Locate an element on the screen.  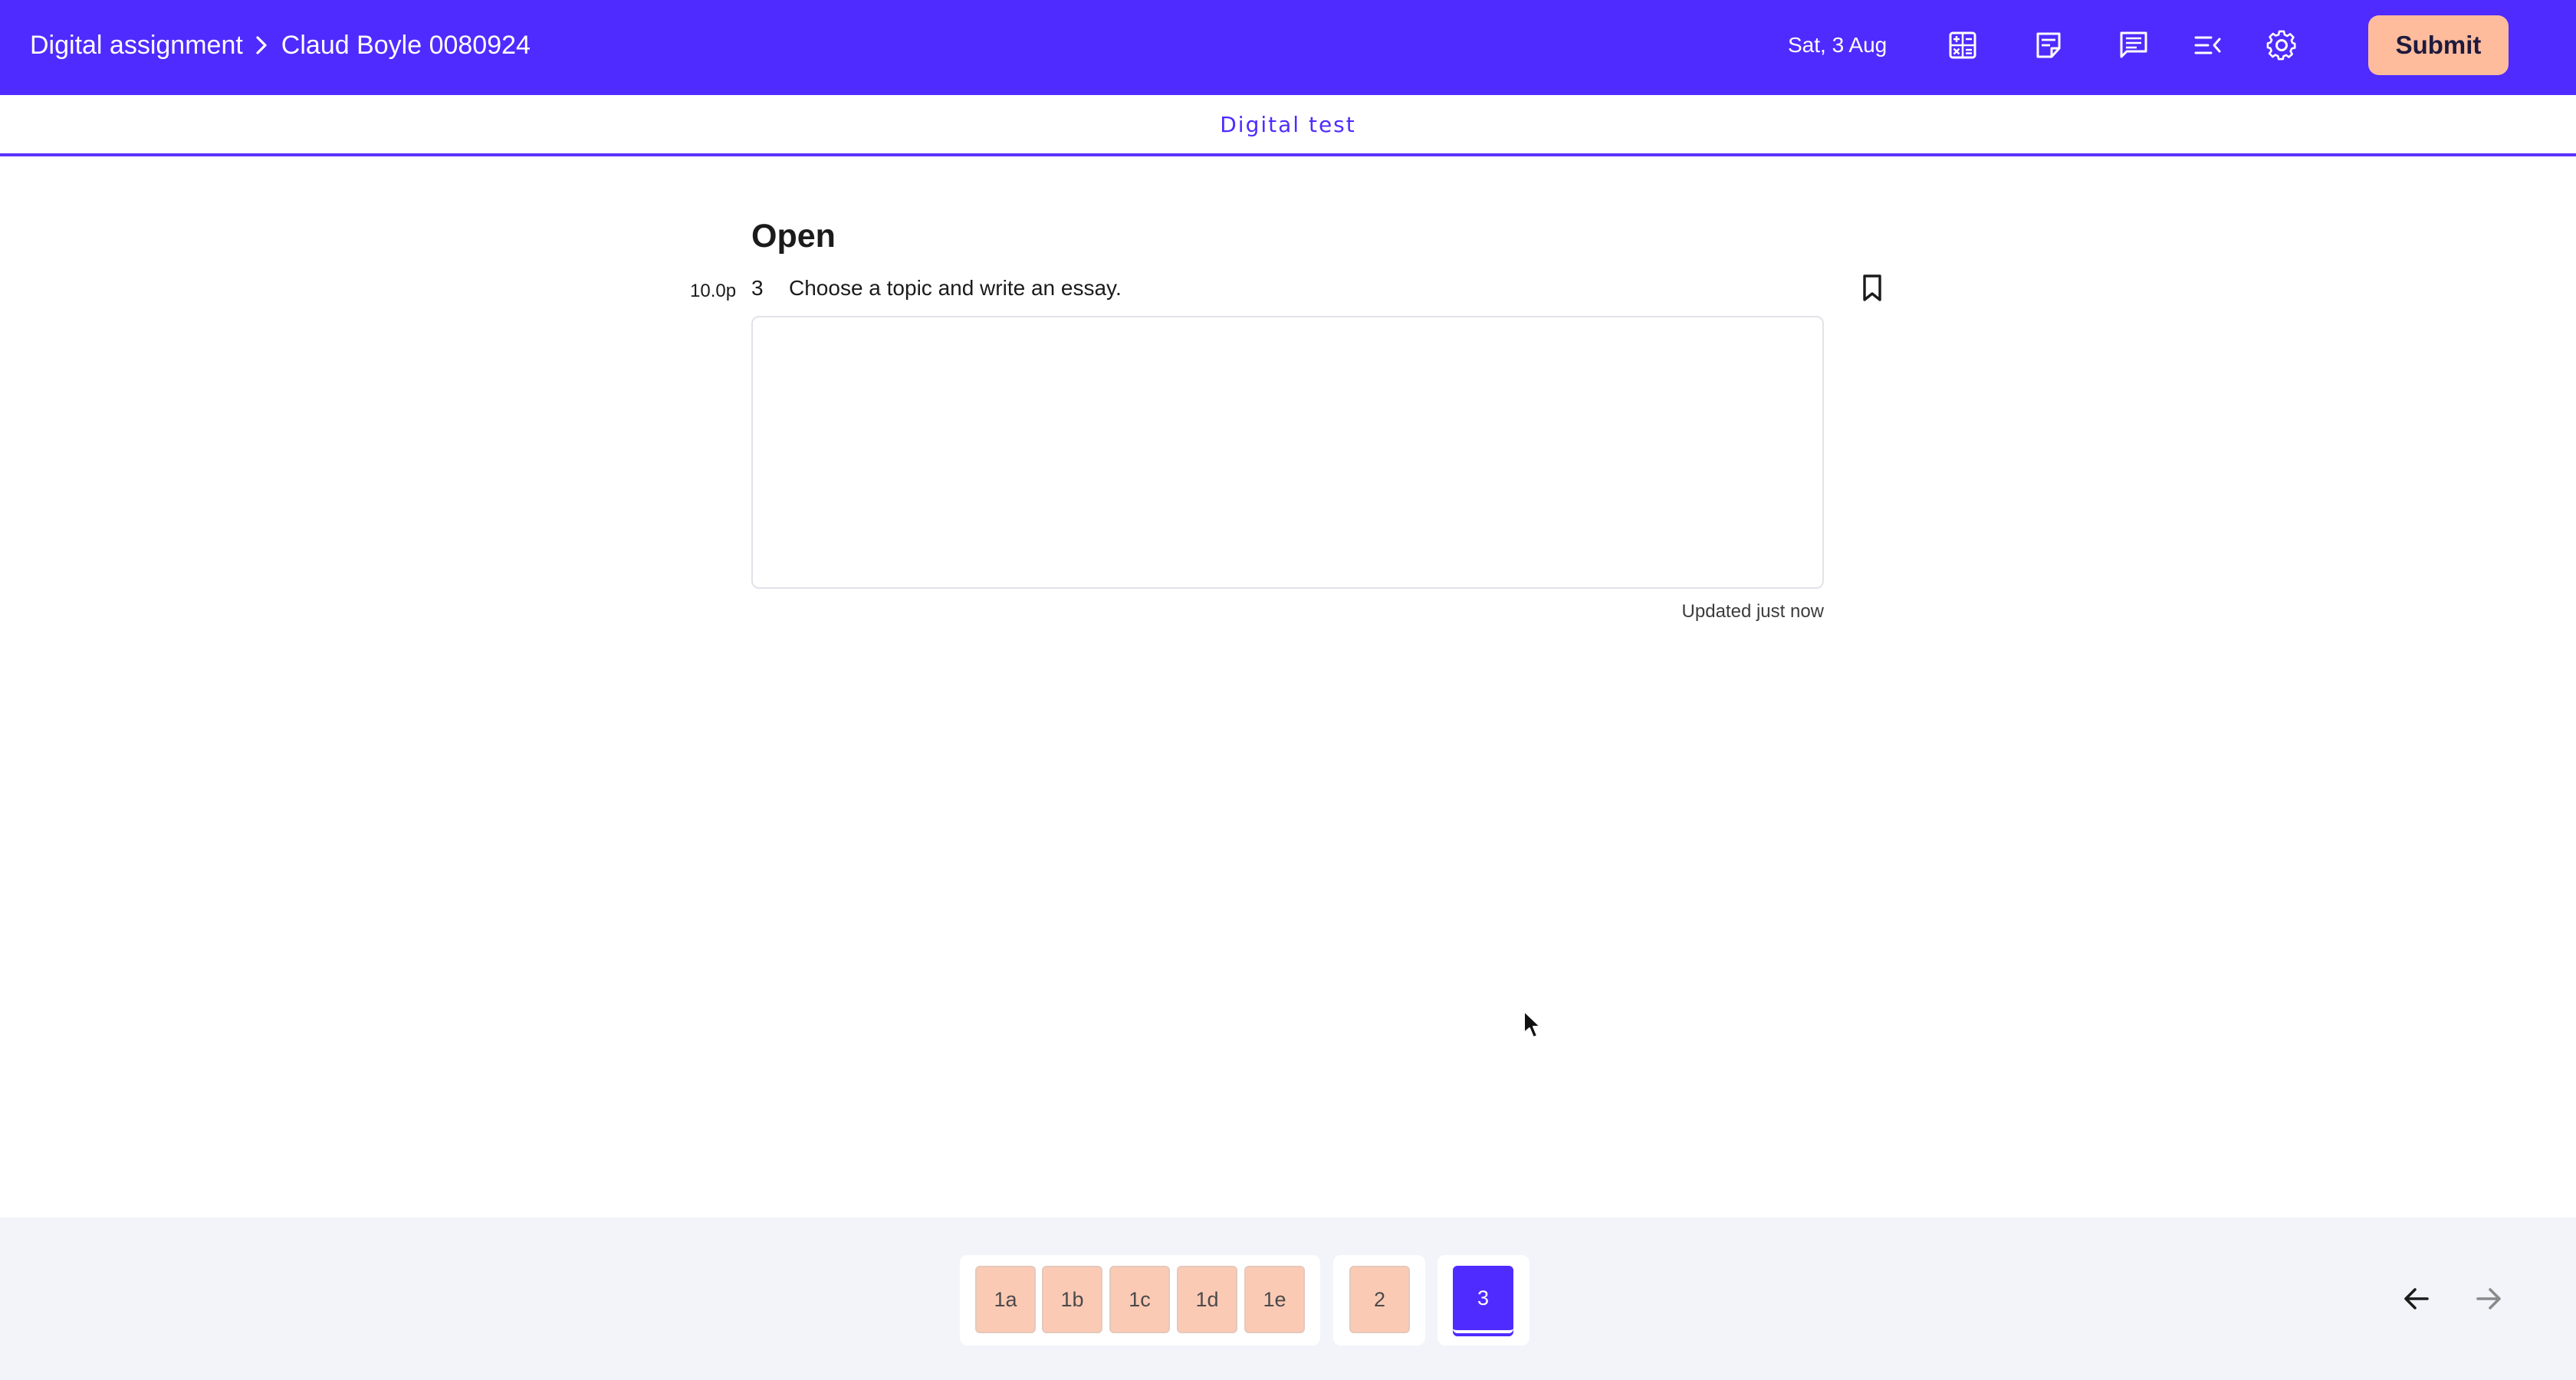
calculator-icon is located at coordinates (1962, 45).